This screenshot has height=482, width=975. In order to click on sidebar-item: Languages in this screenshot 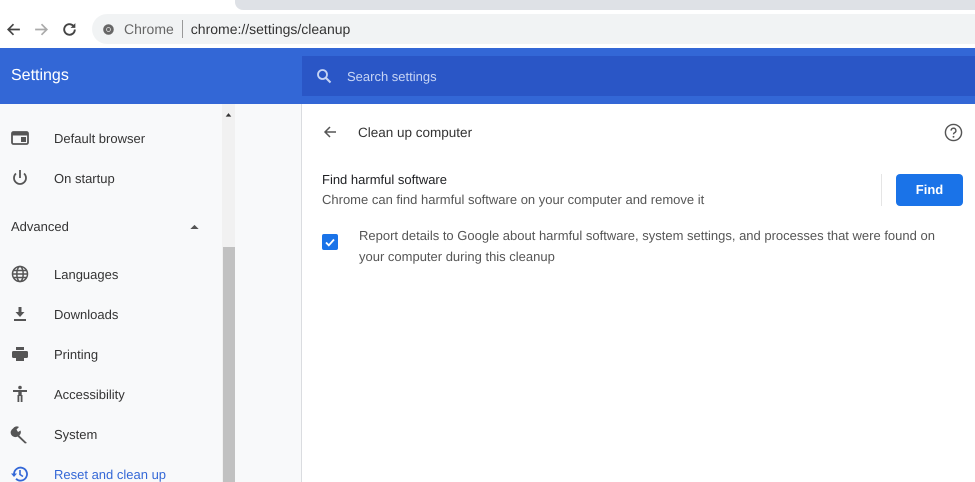, I will do `click(111, 274)`.